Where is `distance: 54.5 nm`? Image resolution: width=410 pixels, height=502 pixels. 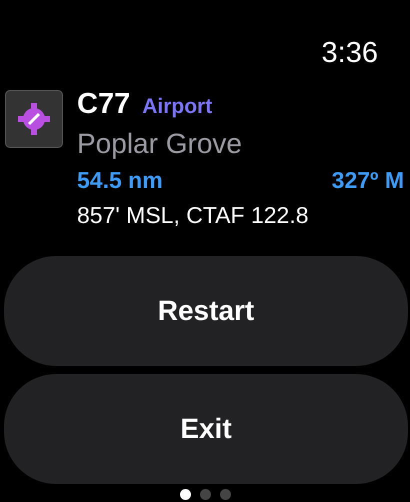 distance: 54.5 nm is located at coordinates (120, 180).